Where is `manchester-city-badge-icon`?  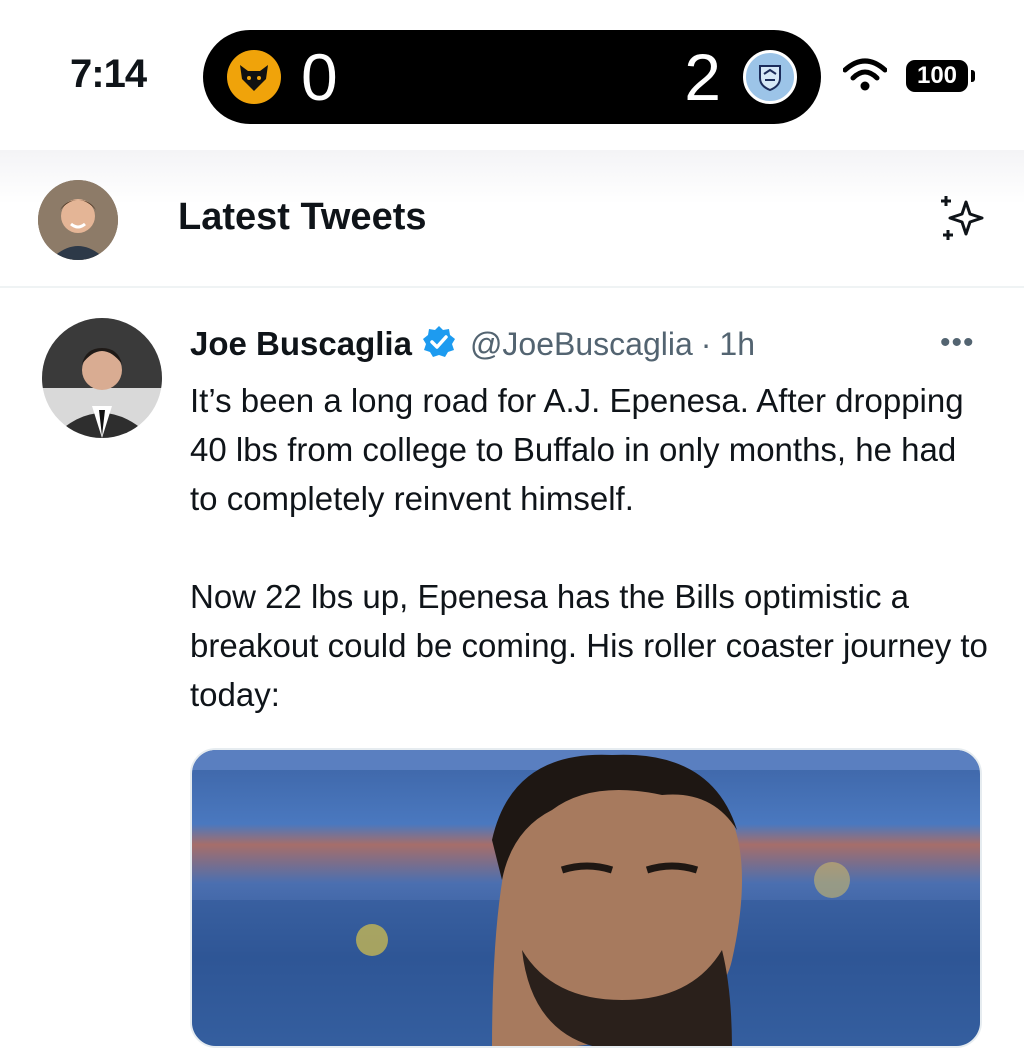 manchester-city-badge-icon is located at coordinates (770, 77).